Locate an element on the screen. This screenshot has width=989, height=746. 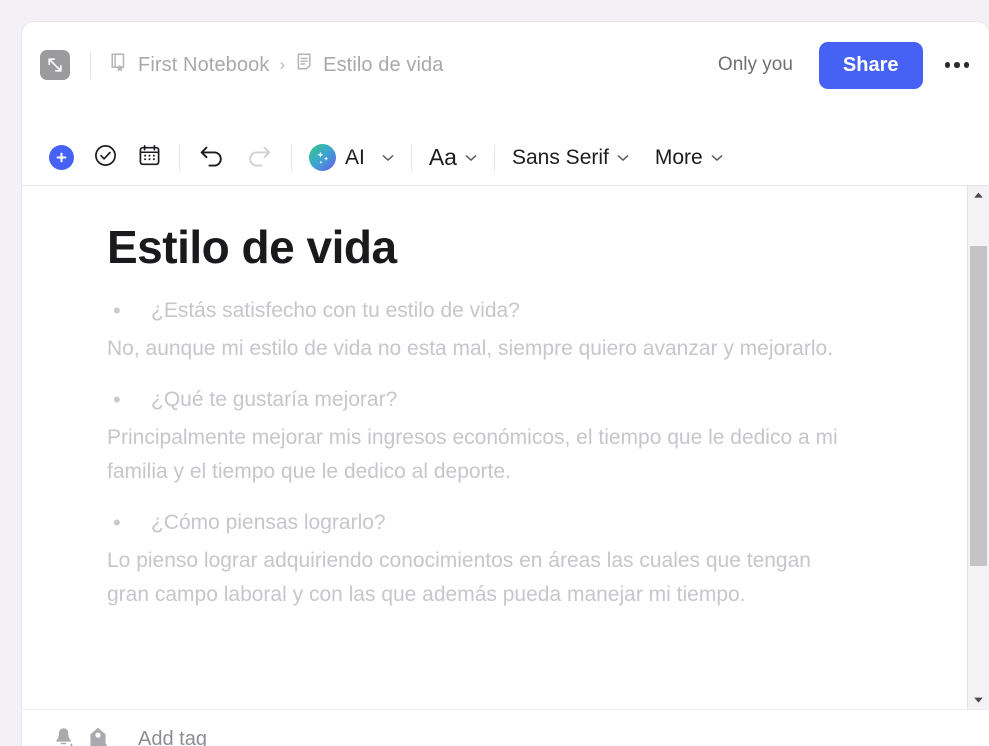
redo-arrow-icon is located at coordinates (259, 158).